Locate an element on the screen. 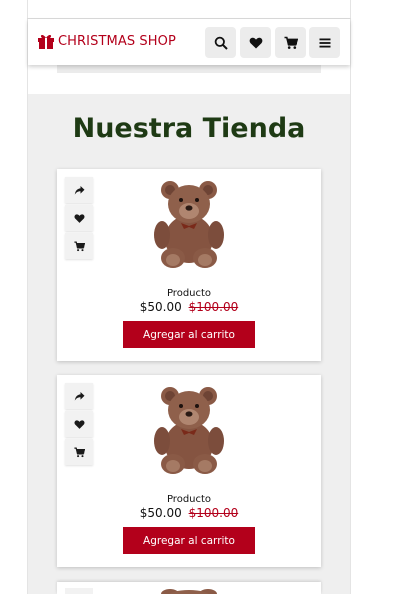 Image resolution: width=401 pixels, height=594 pixels. previous-section-edge is located at coordinates (189, 69).